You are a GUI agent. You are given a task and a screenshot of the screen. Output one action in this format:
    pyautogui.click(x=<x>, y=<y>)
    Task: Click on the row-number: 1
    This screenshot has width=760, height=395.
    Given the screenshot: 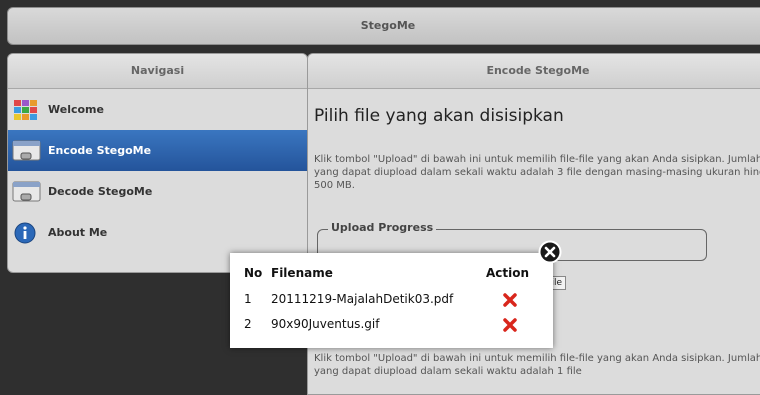 What is the action you would take?
    pyautogui.click(x=248, y=299)
    